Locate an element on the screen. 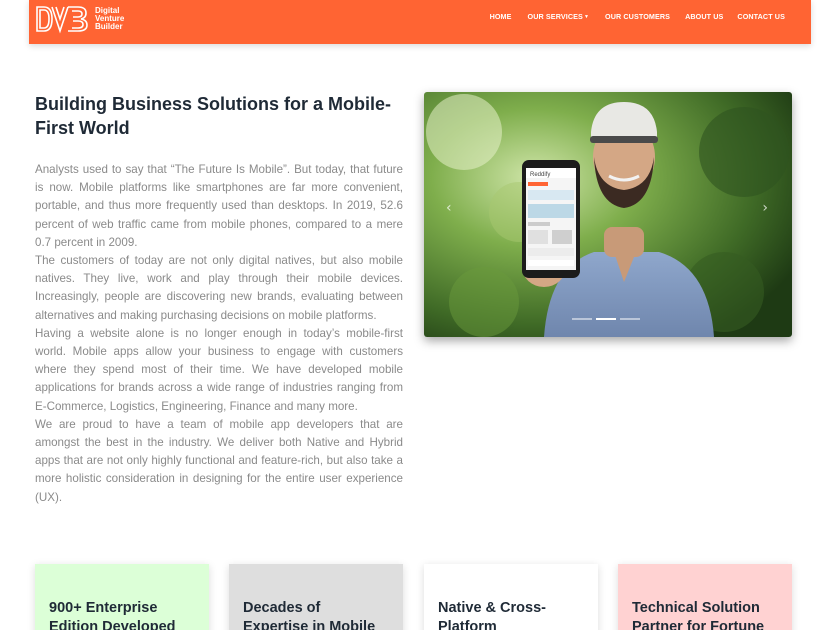 The width and height of the screenshot is (840, 630). nav-our-services-label: OUR SERVICES is located at coordinates (555, 16).